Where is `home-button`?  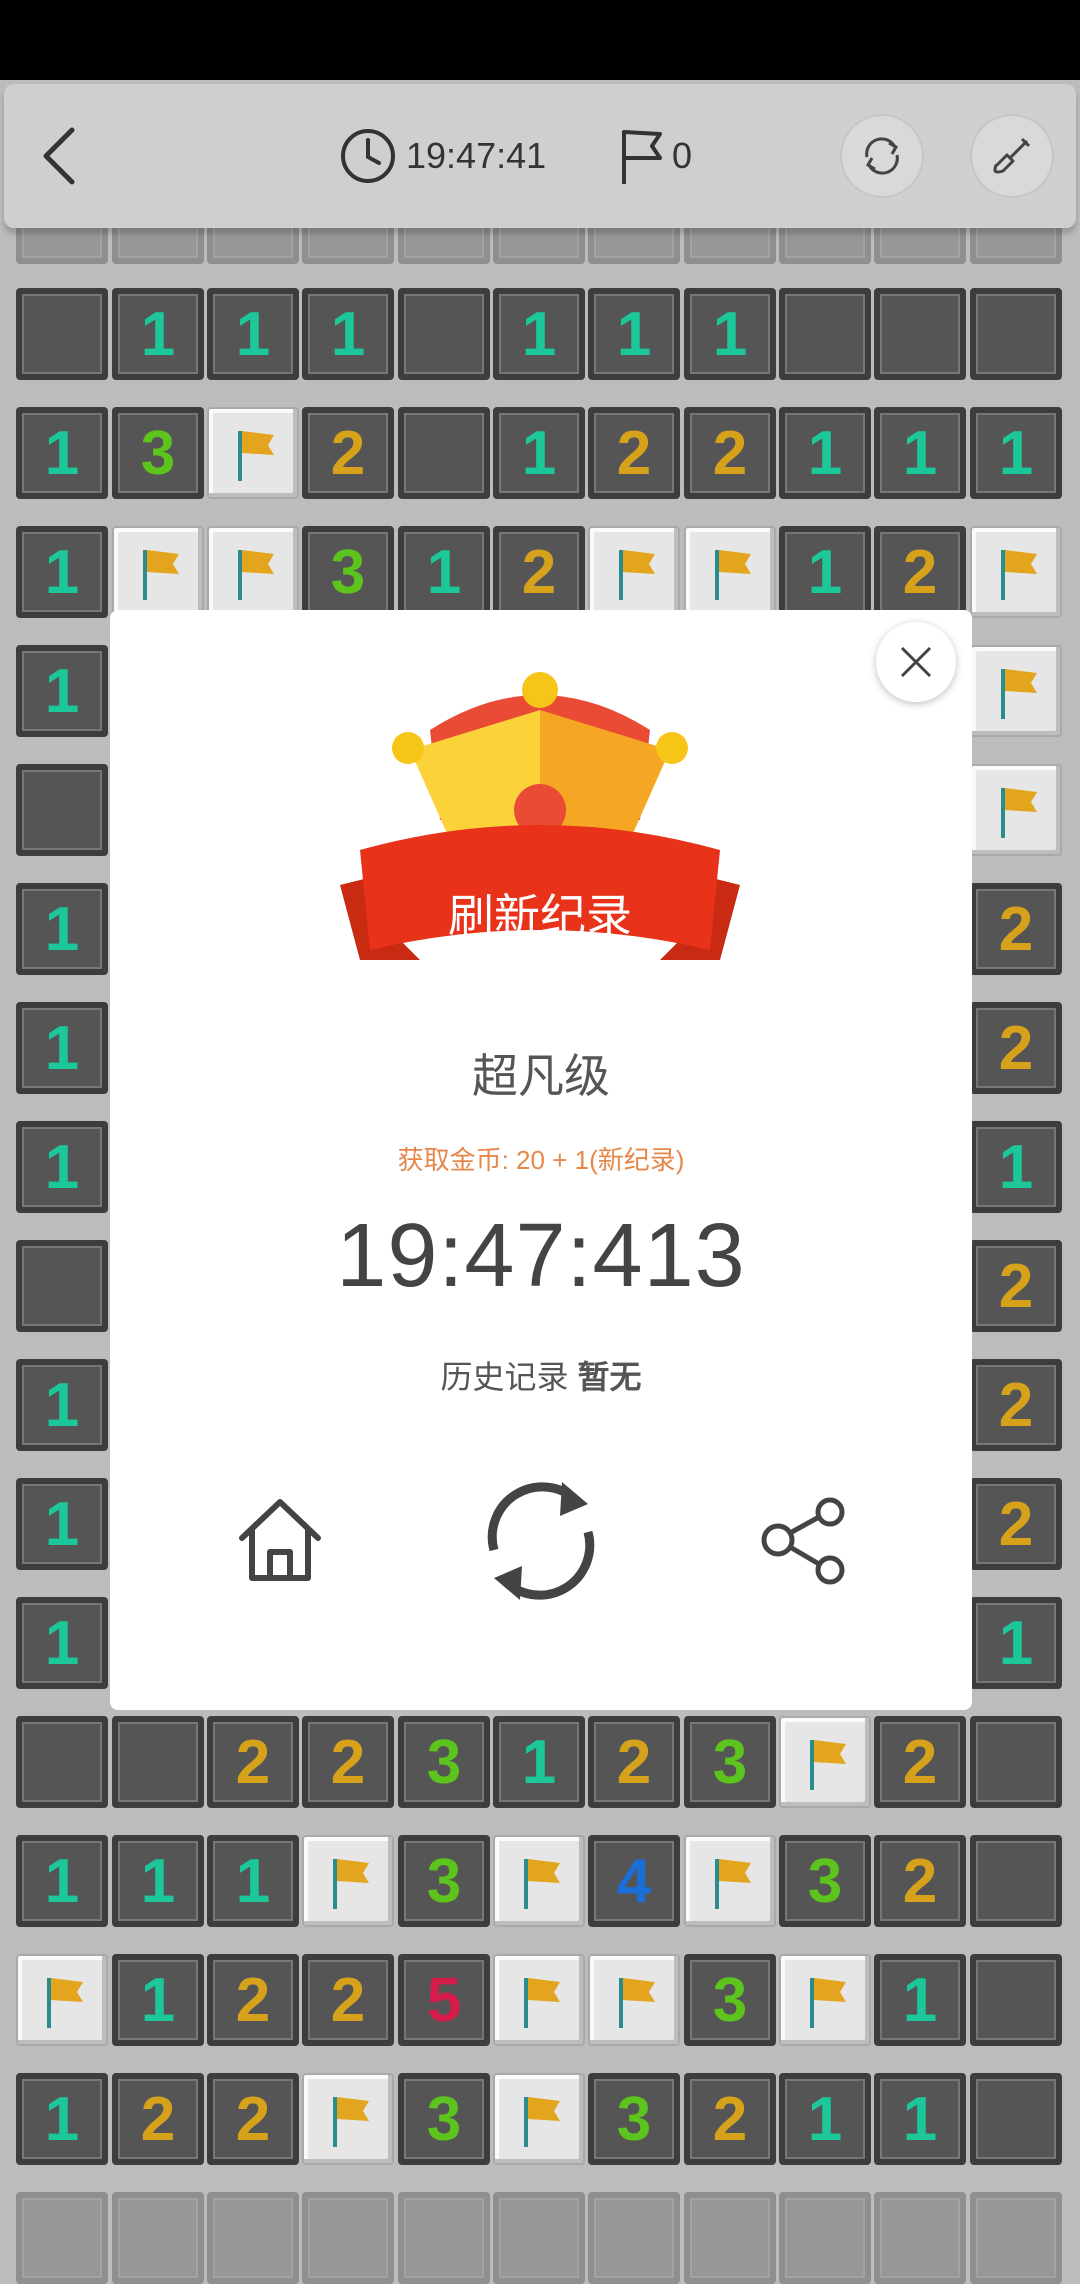 home-button is located at coordinates (280, 1542).